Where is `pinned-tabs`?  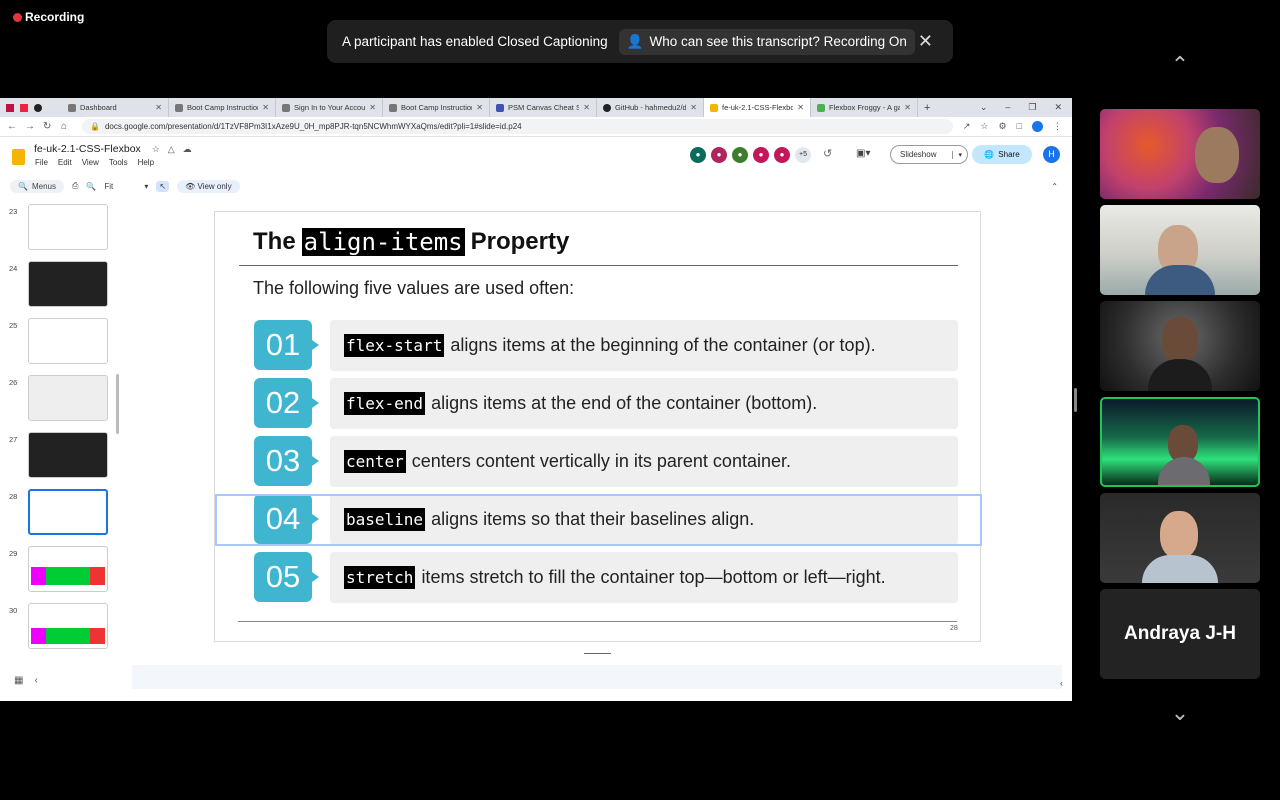
pinned-tabs is located at coordinates (31, 107).